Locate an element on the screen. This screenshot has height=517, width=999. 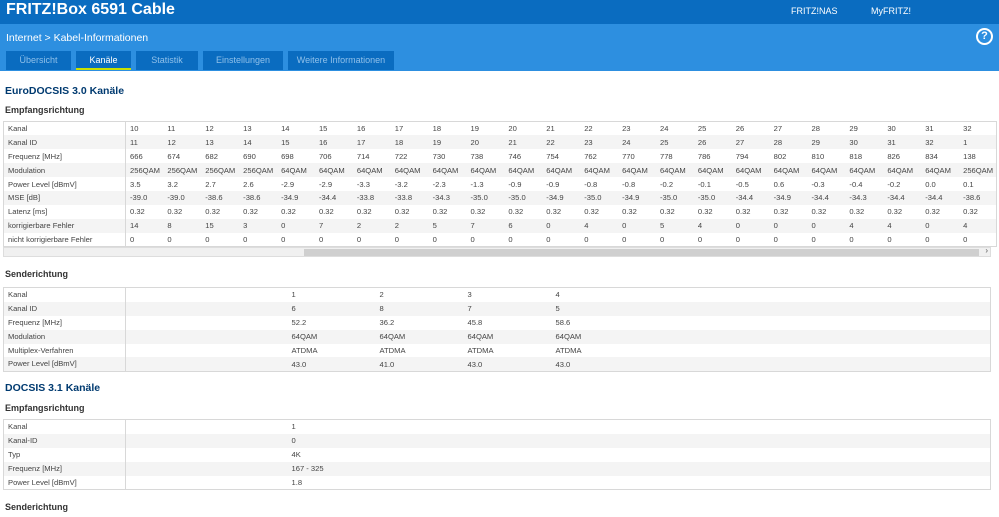
myfritz-link: MyFRITZ! is located at coordinates (891, 11).